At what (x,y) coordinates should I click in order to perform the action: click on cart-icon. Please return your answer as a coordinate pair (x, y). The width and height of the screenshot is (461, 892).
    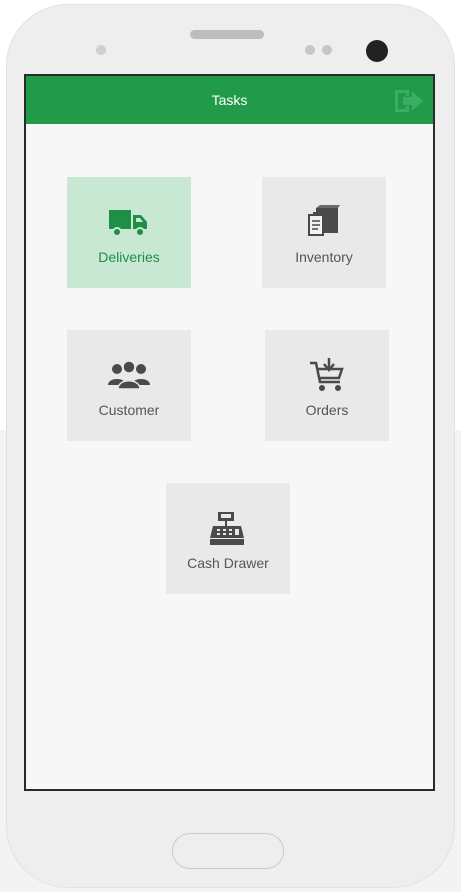
    Looking at the image, I should click on (327, 374).